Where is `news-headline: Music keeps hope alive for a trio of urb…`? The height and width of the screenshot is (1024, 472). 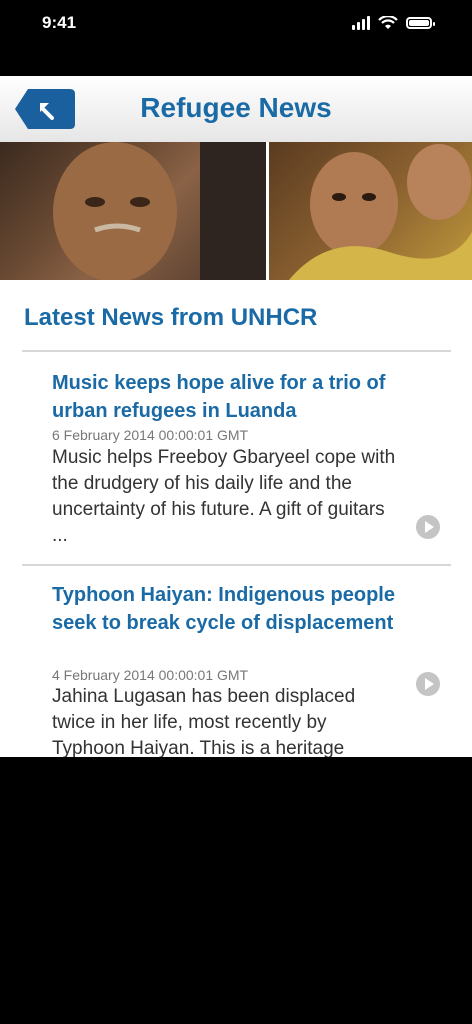 news-headline: Music keeps hope alive for a trio of urb… is located at coordinates (230, 397).